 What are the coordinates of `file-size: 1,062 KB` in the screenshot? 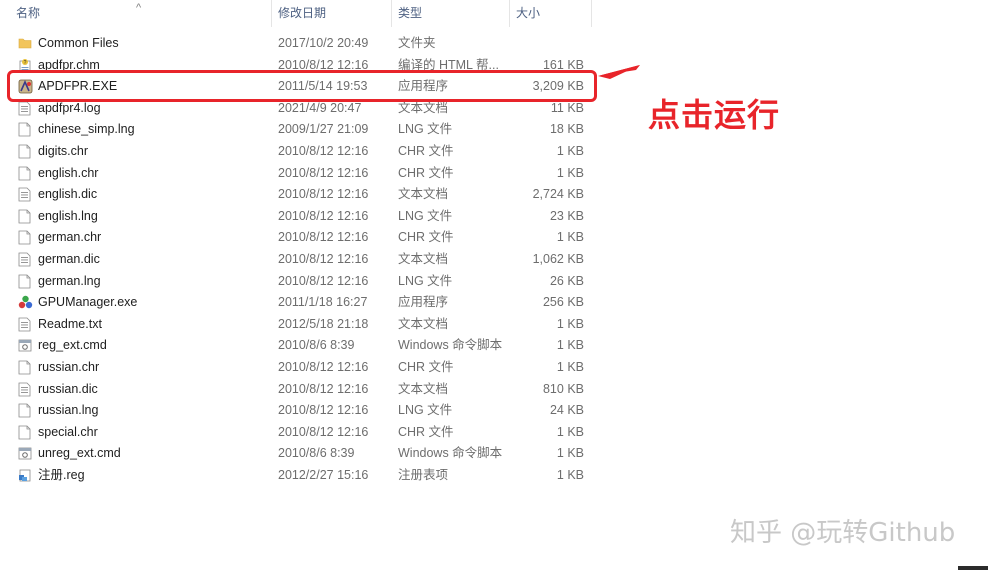 It's located at (558, 258).